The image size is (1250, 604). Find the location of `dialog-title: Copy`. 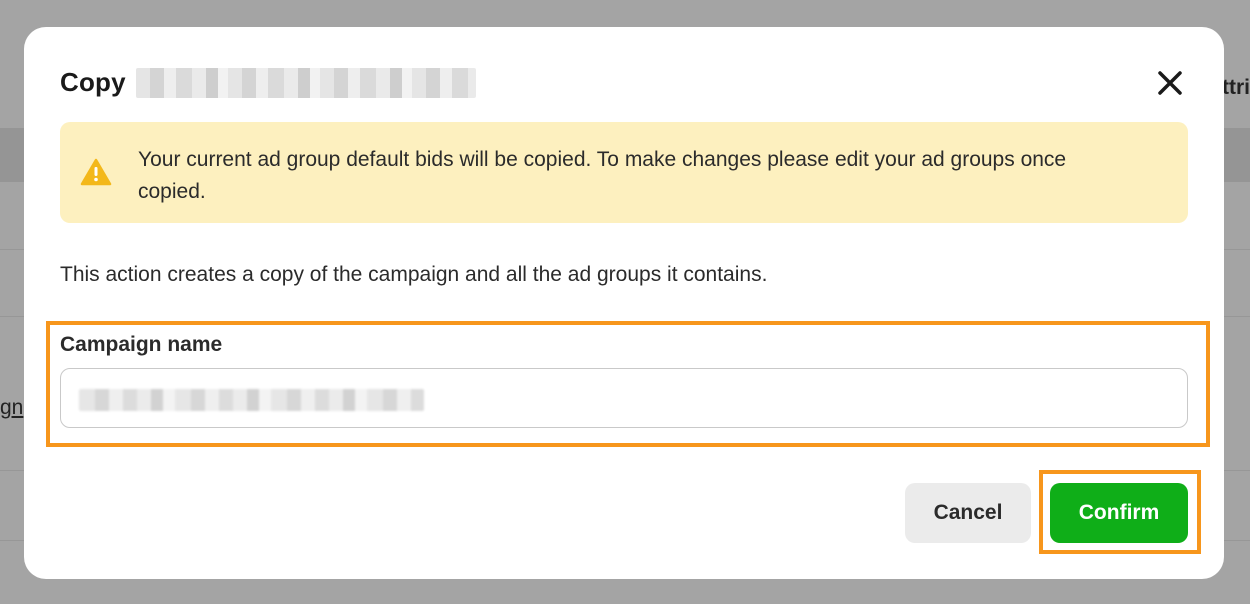

dialog-title: Copy is located at coordinates (93, 82).